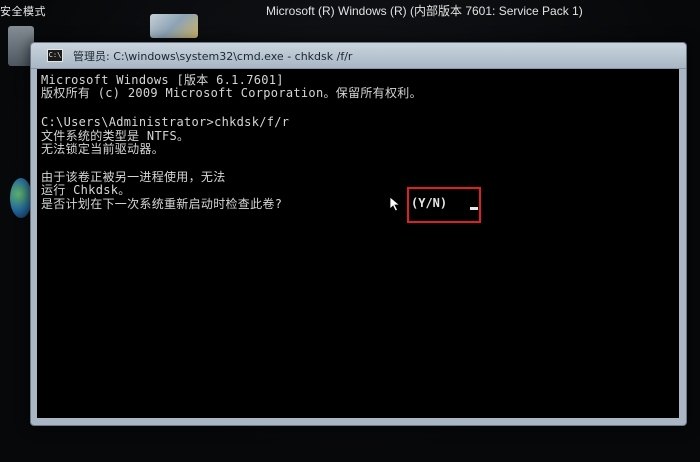  I want to click on console-line: 运行 Chkdsk。, so click(86, 190).